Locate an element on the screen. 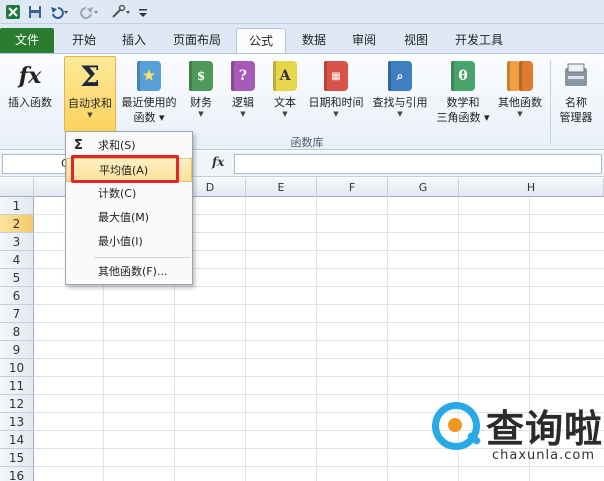 This screenshot has height=481, width=604. row-header-16: 16 is located at coordinates (17, 474).